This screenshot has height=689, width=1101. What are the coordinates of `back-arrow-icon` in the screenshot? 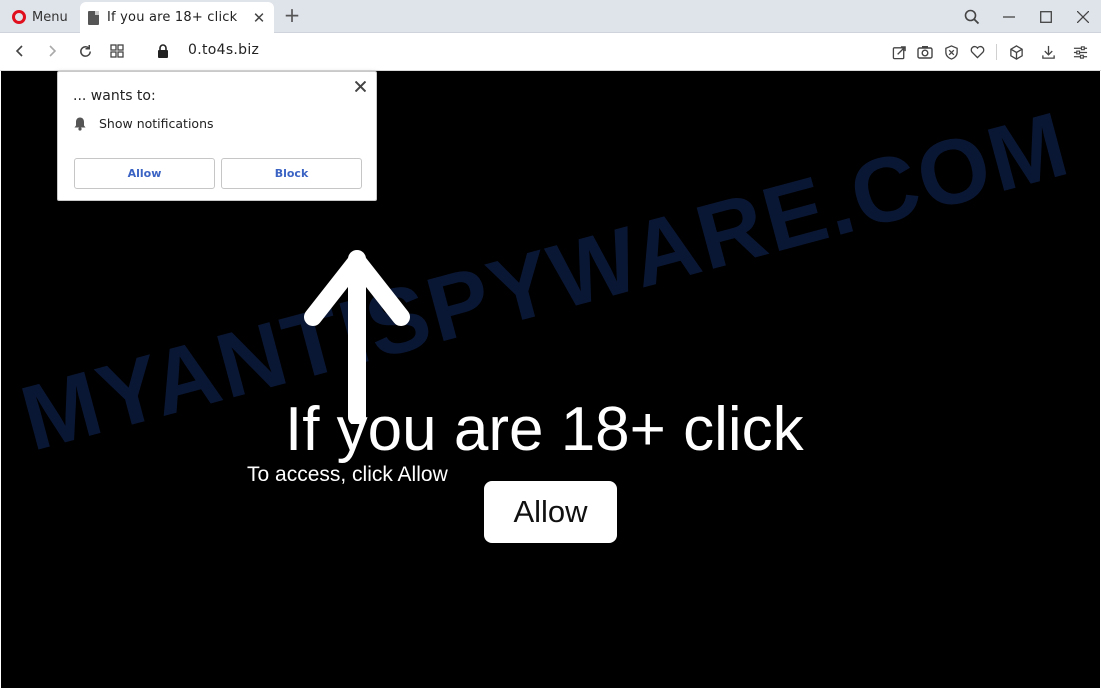 It's located at (19, 51).